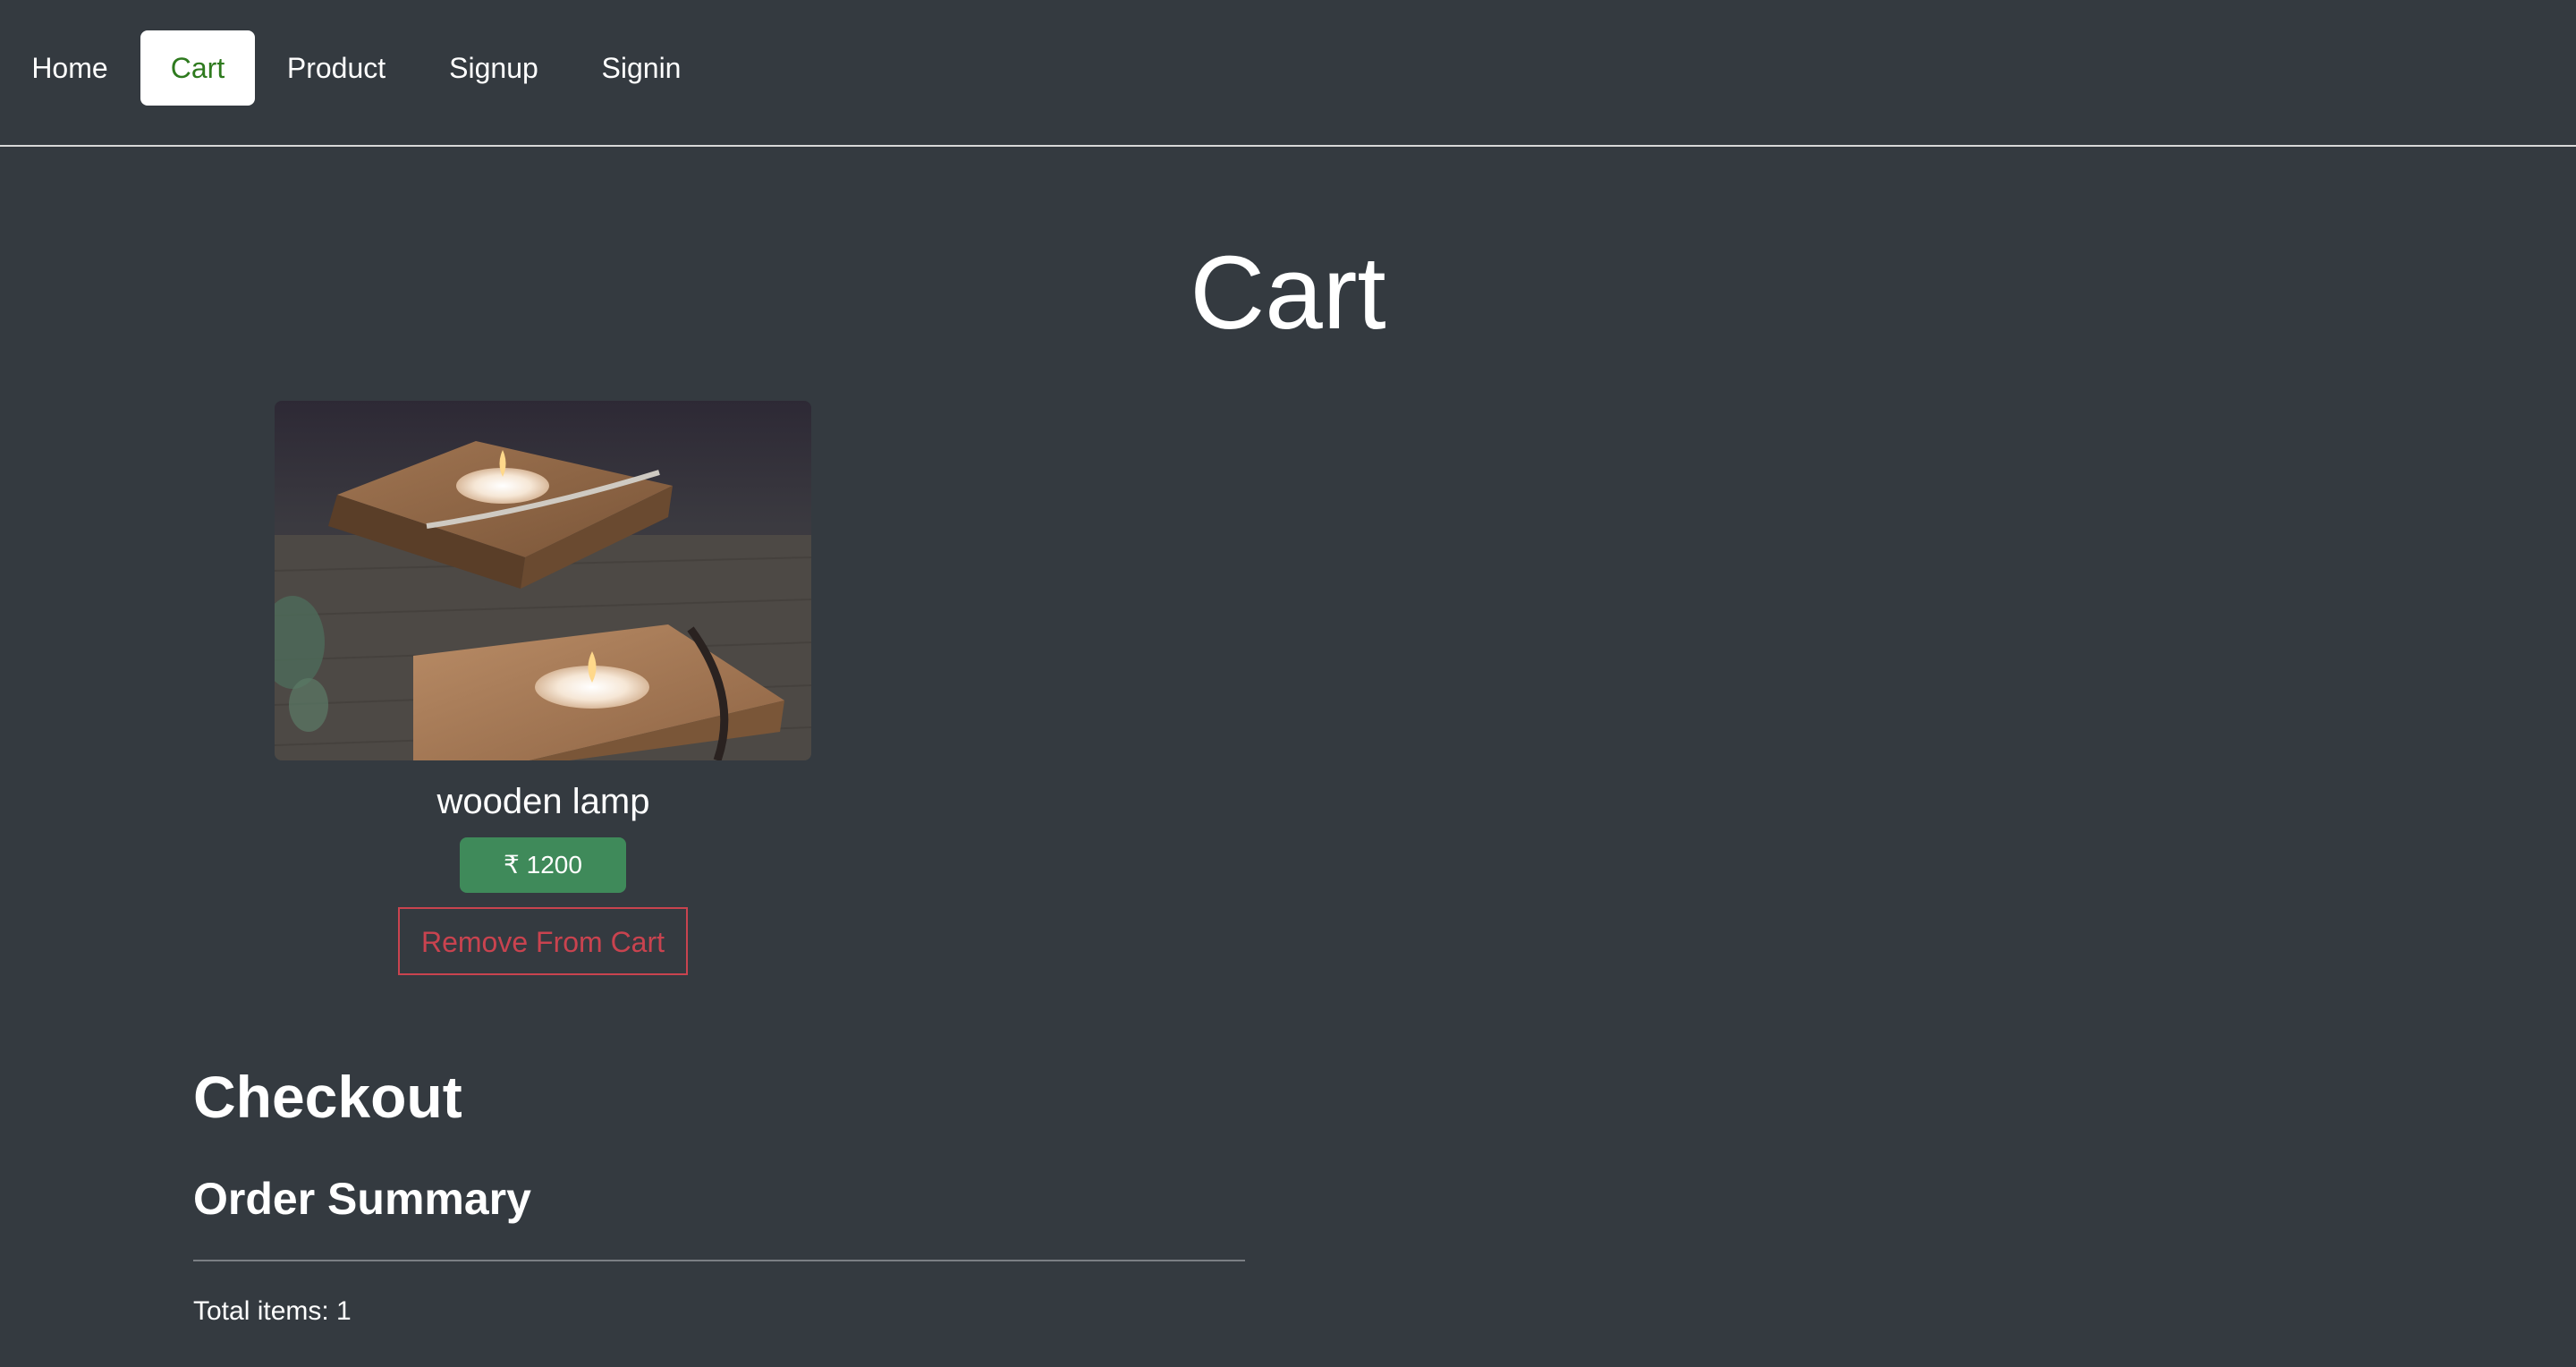 The height and width of the screenshot is (1367, 2576). Describe the element at coordinates (719, 1261) in the screenshot. I see `summary-divider` at that location.